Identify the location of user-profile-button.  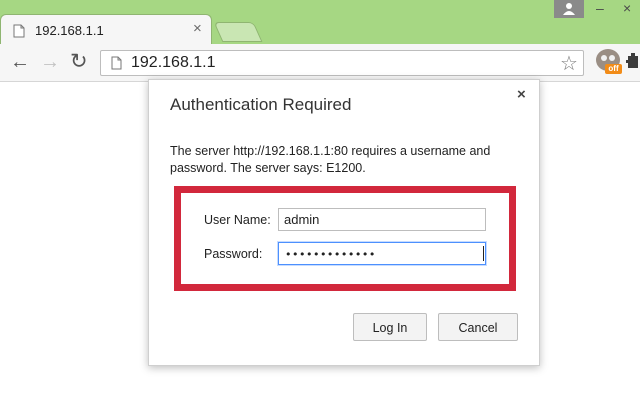
(569, 9).